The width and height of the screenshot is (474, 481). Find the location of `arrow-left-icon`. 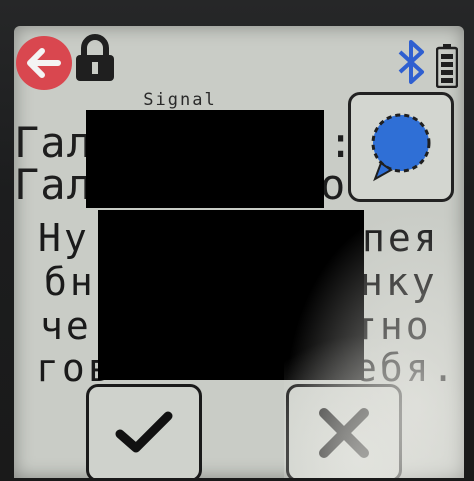

arrow-left-icon is located at coordinates (44, 63).